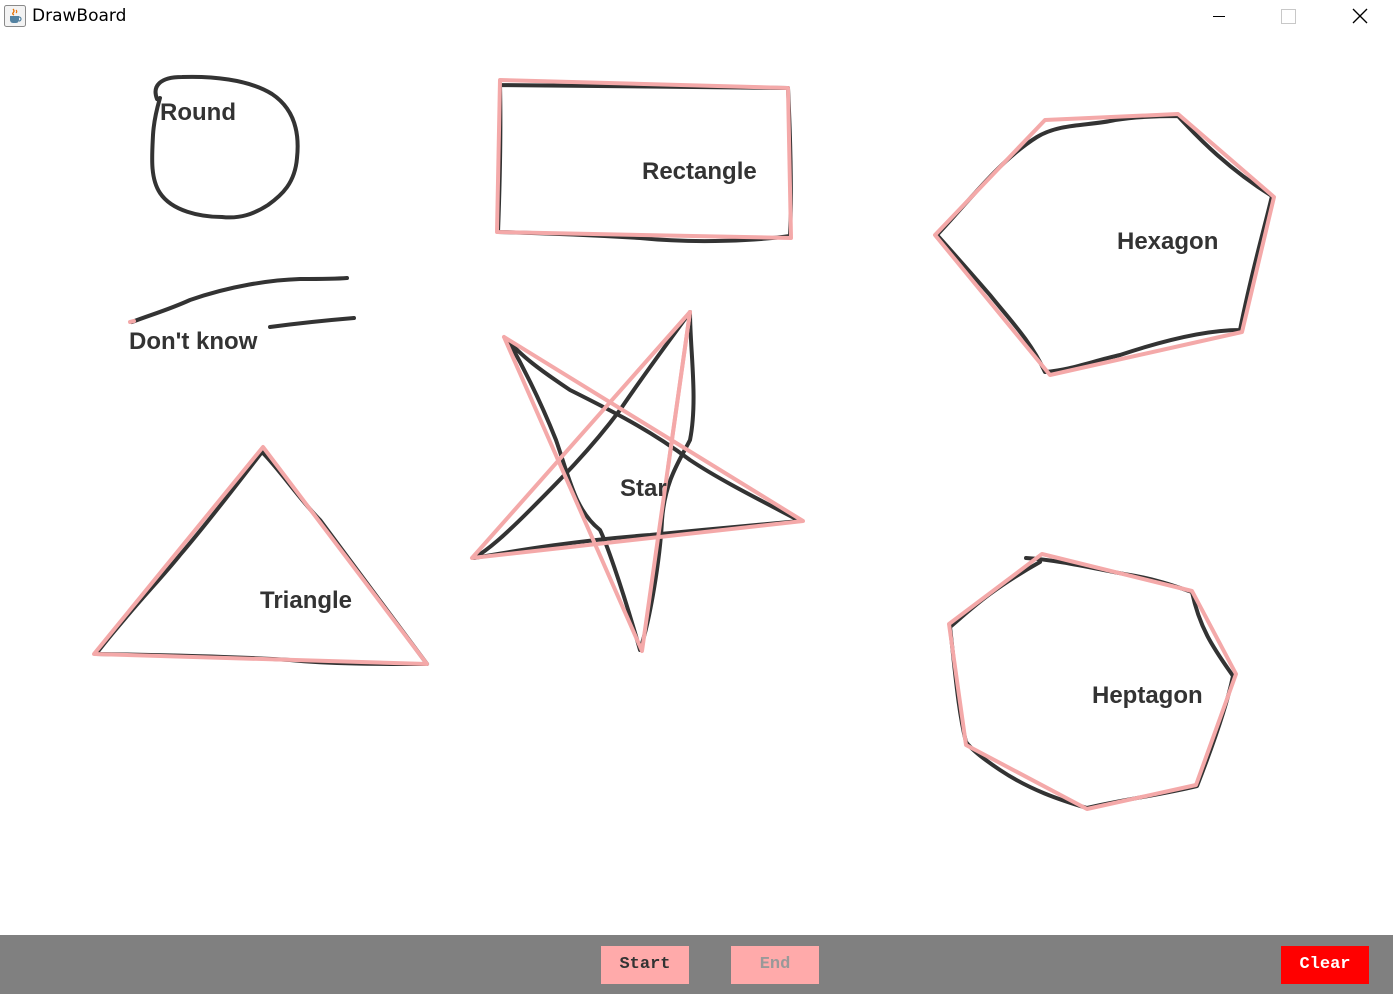 The image size is (1393, 994). I want to click on end-button: End, so click(775, 965).